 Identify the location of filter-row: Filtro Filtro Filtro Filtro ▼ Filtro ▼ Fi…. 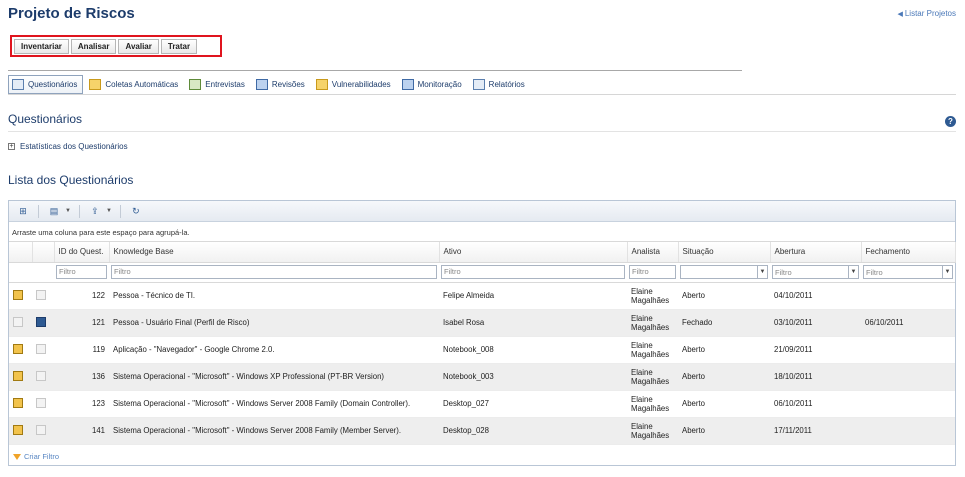
(482, 272).